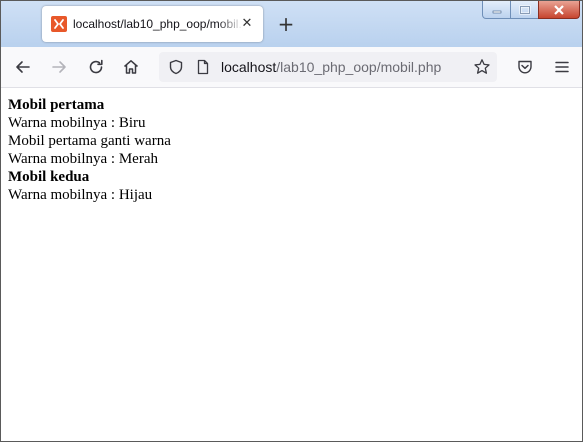 This screenshot has width=583, height=442. I want to click on hamburger-menu-icon, so click(562, 67).